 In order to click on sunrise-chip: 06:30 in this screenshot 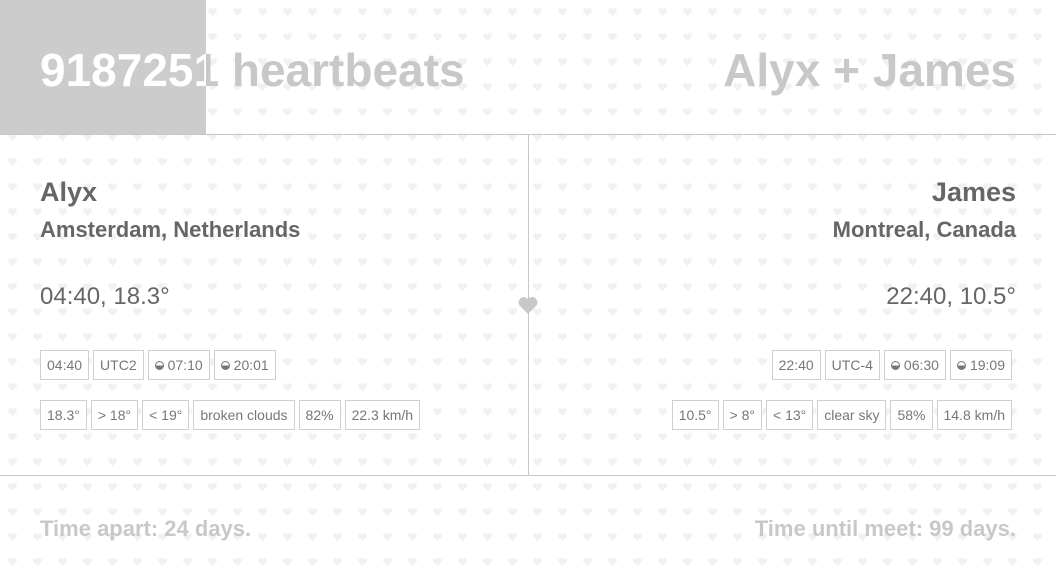, I will do `click(914, 365)`.